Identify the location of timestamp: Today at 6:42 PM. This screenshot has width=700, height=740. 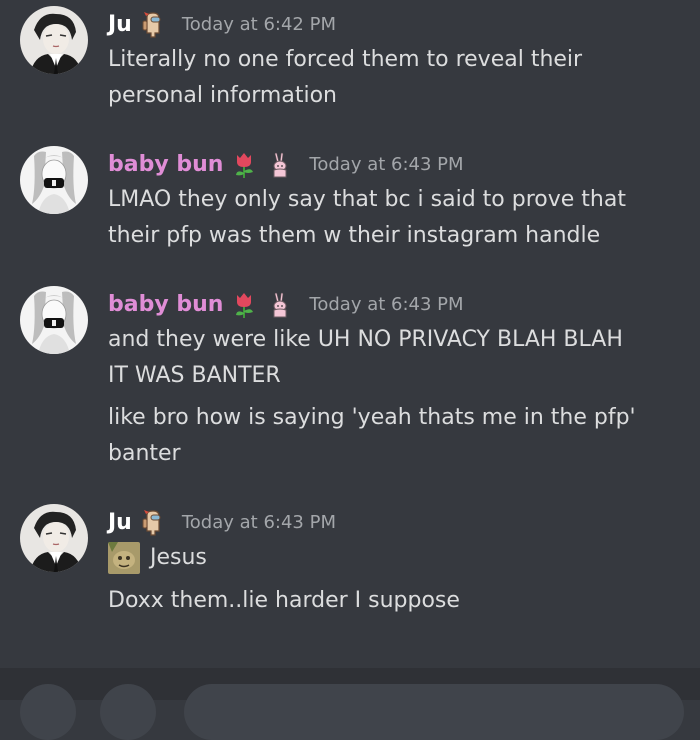
(258, 24).